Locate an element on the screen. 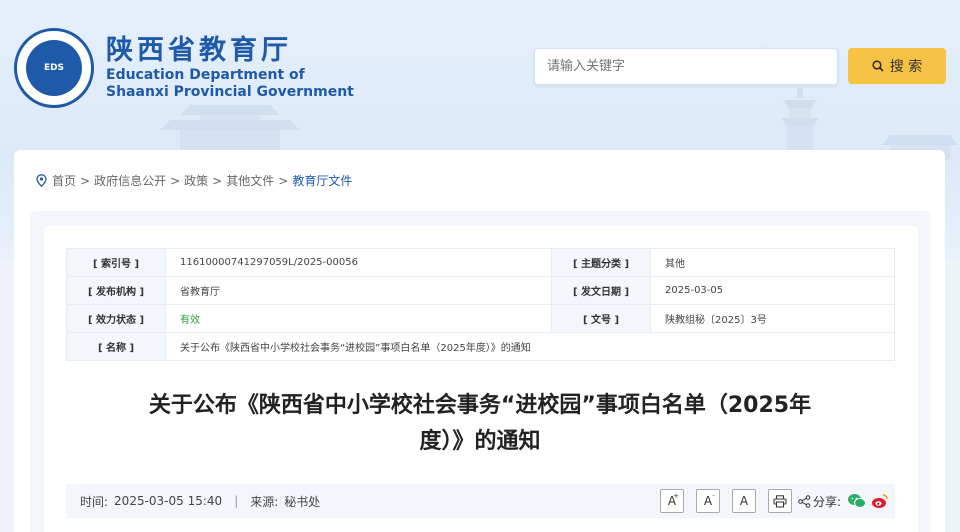 This screenshot has height=532, width=960. location-pin-icon is located at coordinates (41, 180).